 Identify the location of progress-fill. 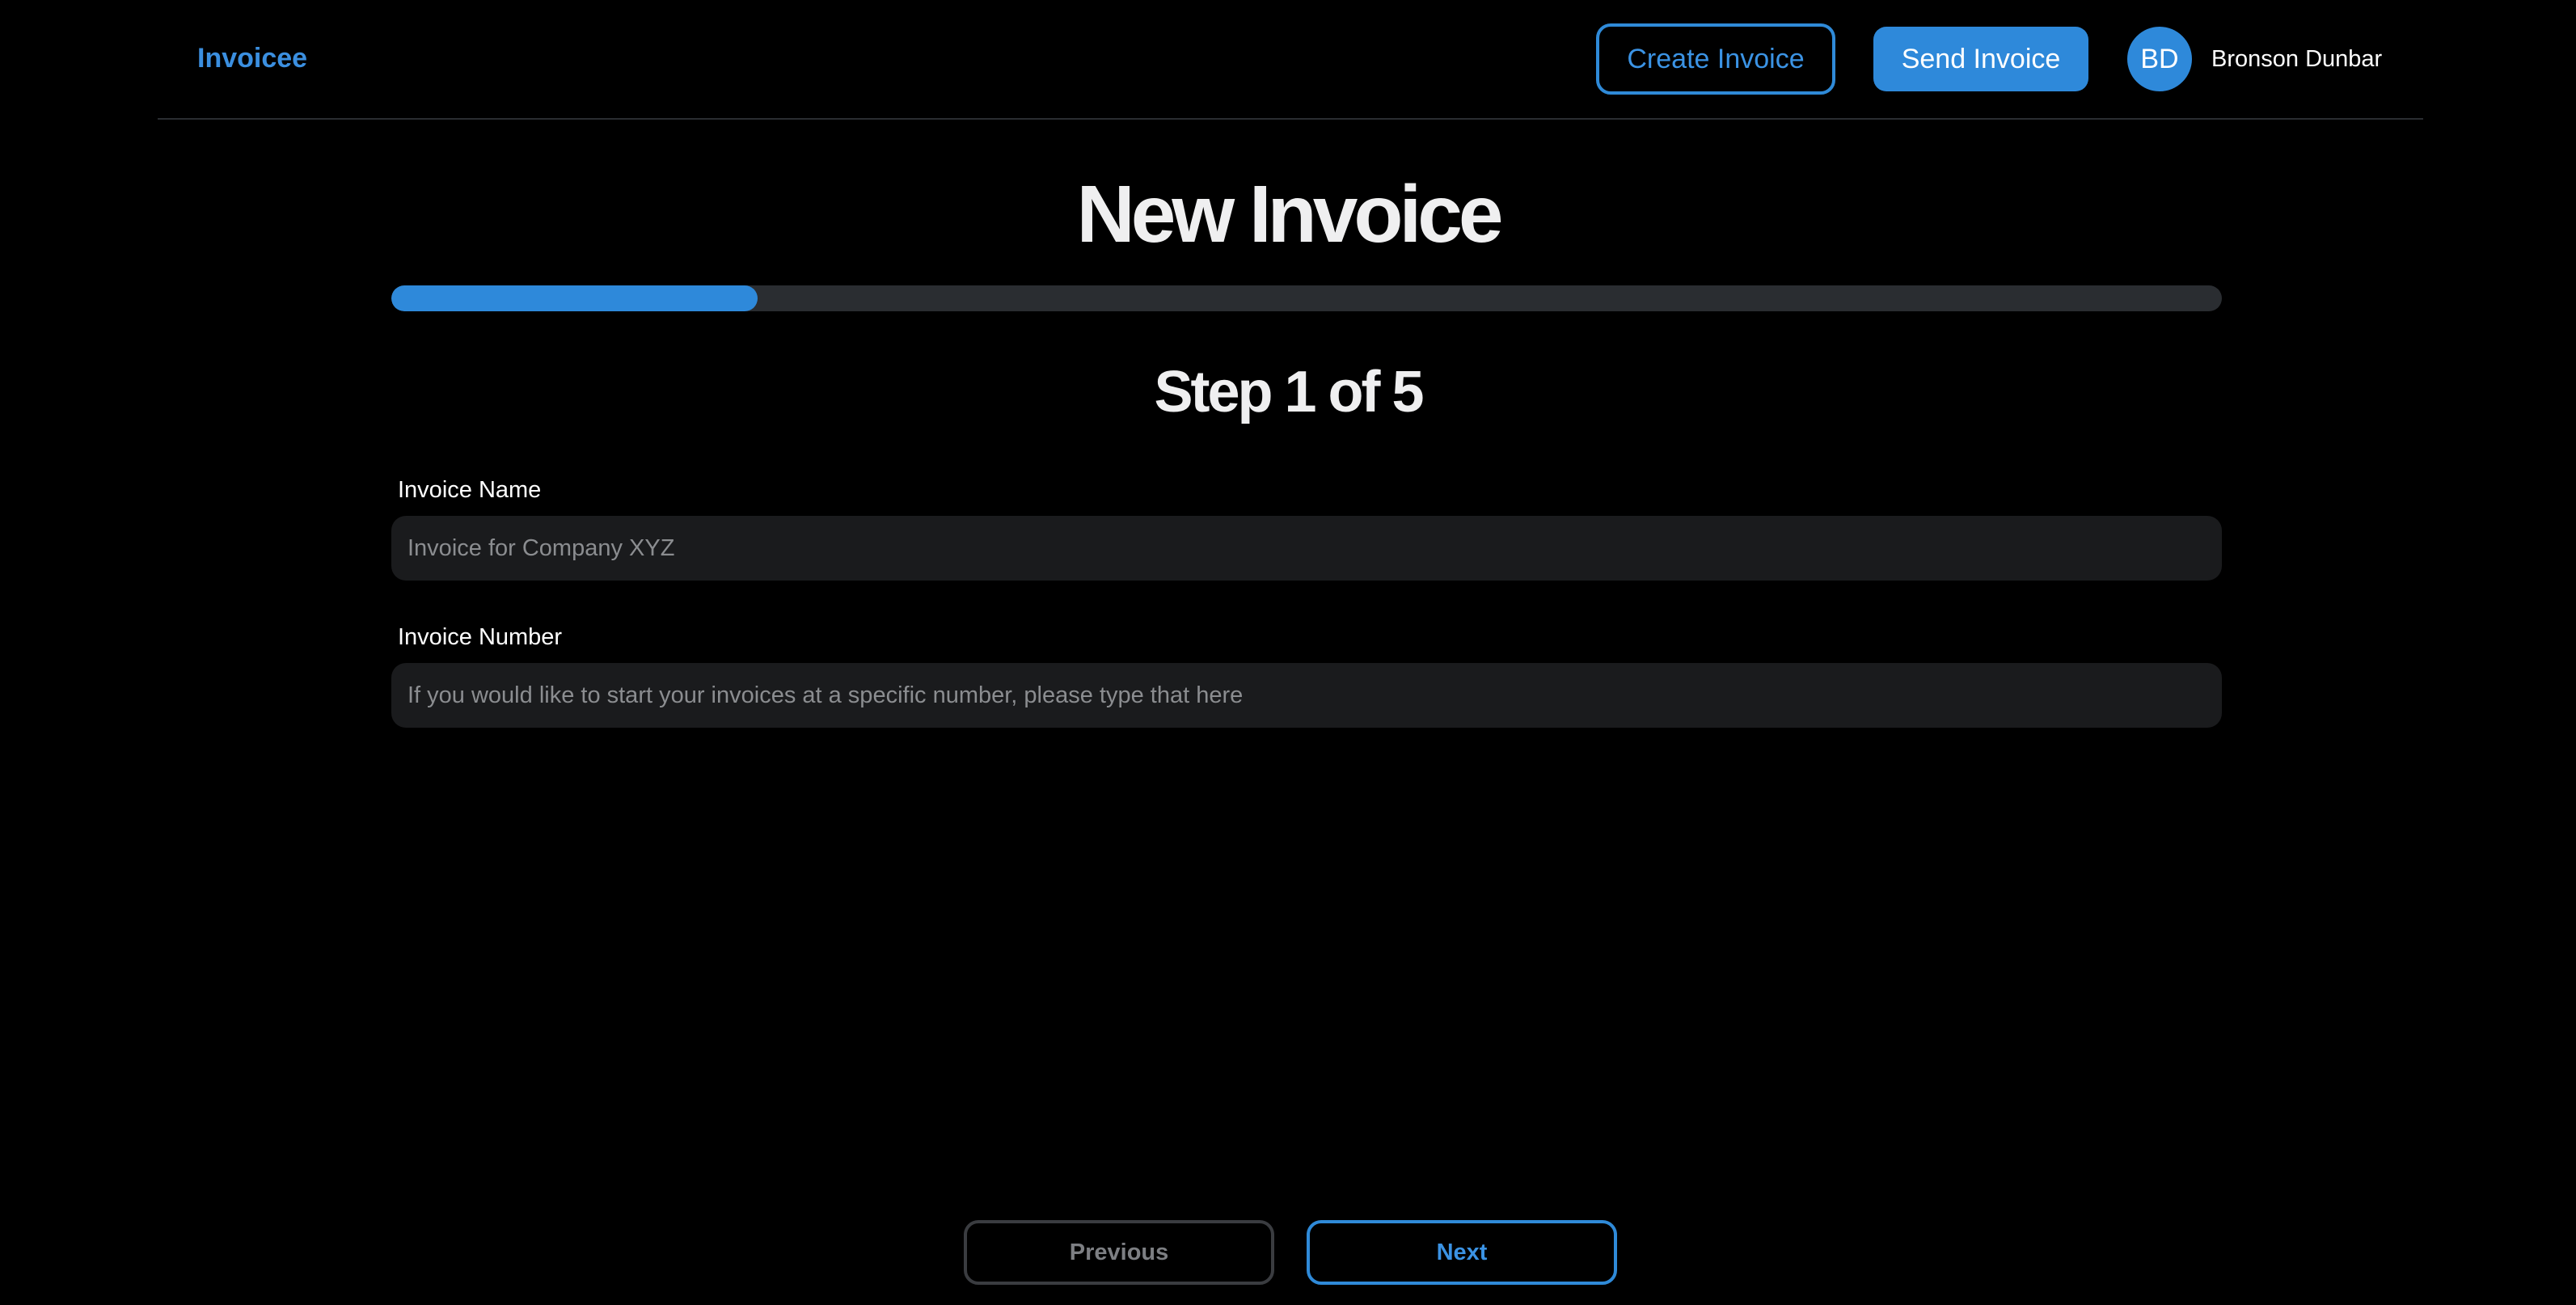
(574, 298).